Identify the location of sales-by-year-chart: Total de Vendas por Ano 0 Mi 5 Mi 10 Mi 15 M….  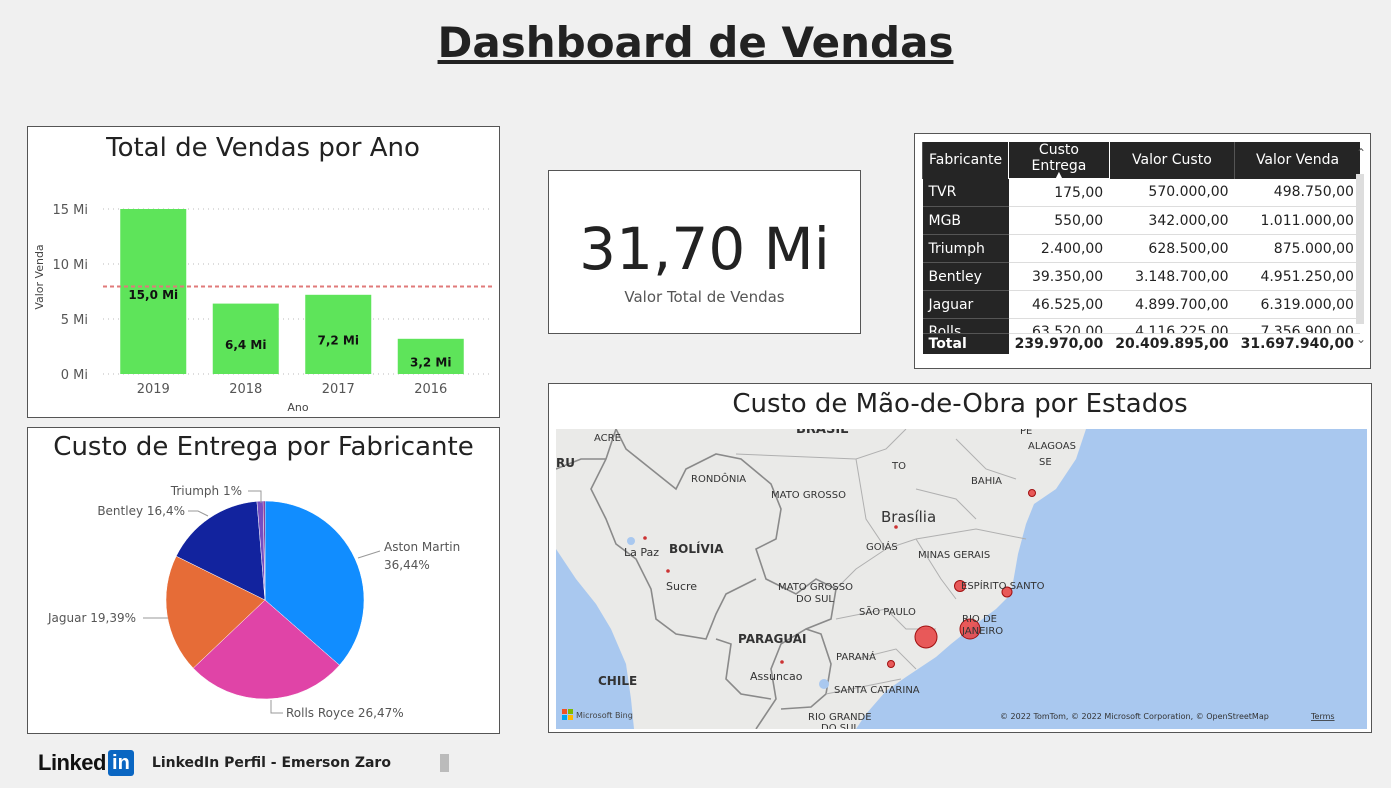
(263, 272).